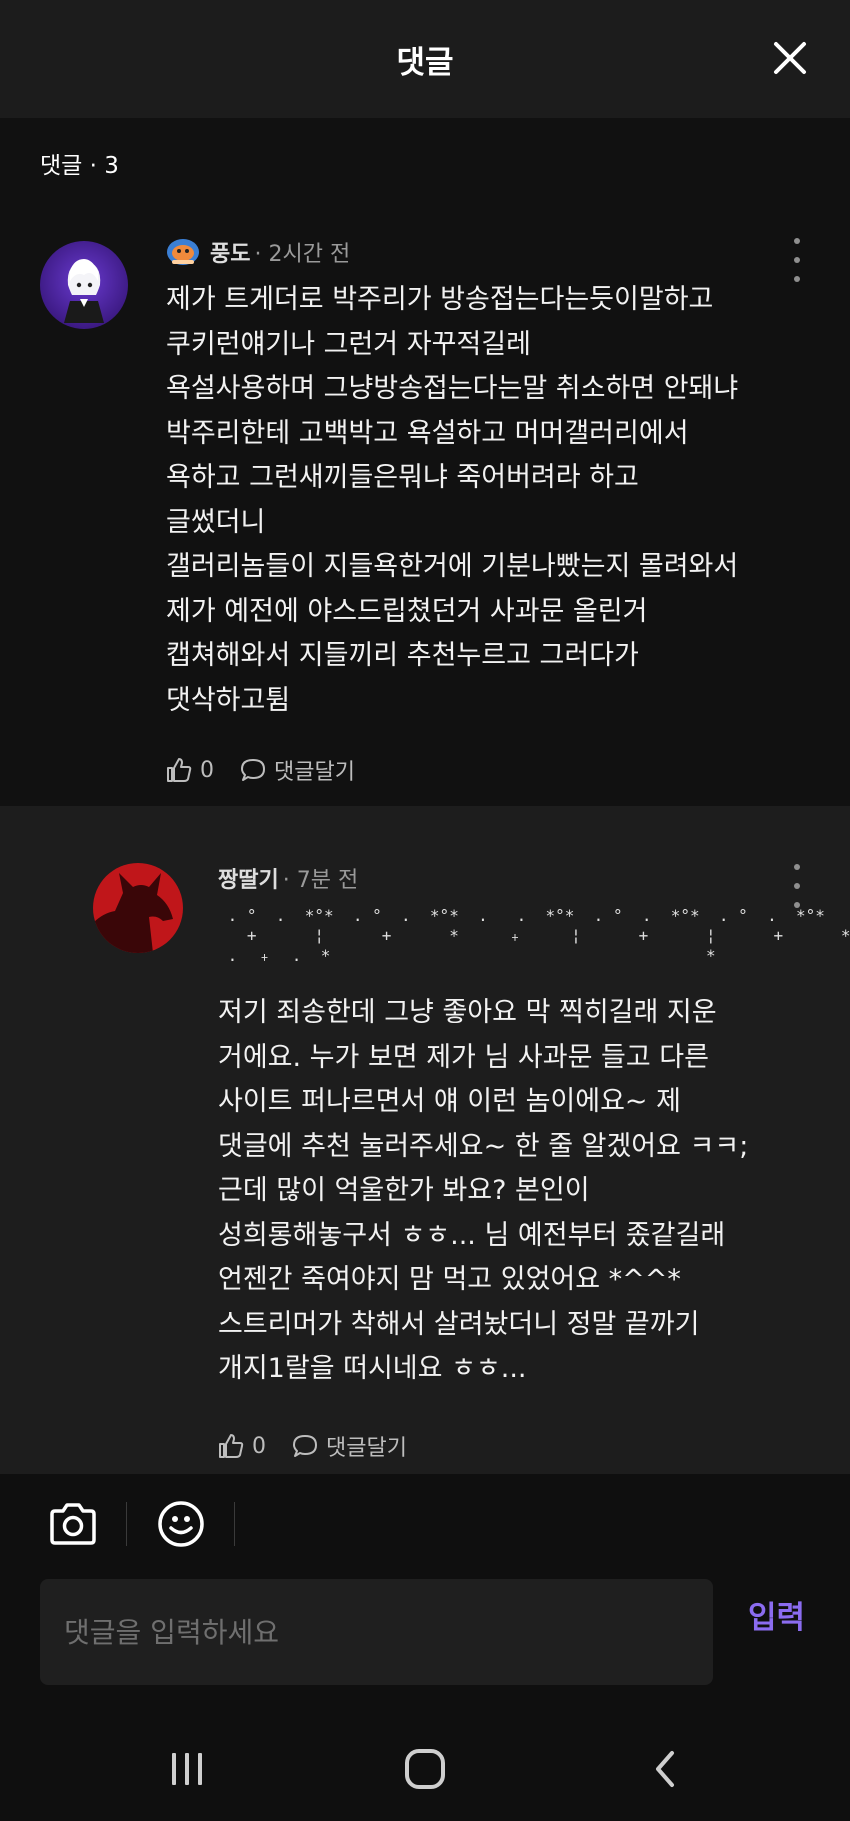 This screenshot has height=1821, width=850. What do you see at coordinates (230, 252) in the screenshot?
I see `comment-author: 풍도` at bounding box center [230, 252].